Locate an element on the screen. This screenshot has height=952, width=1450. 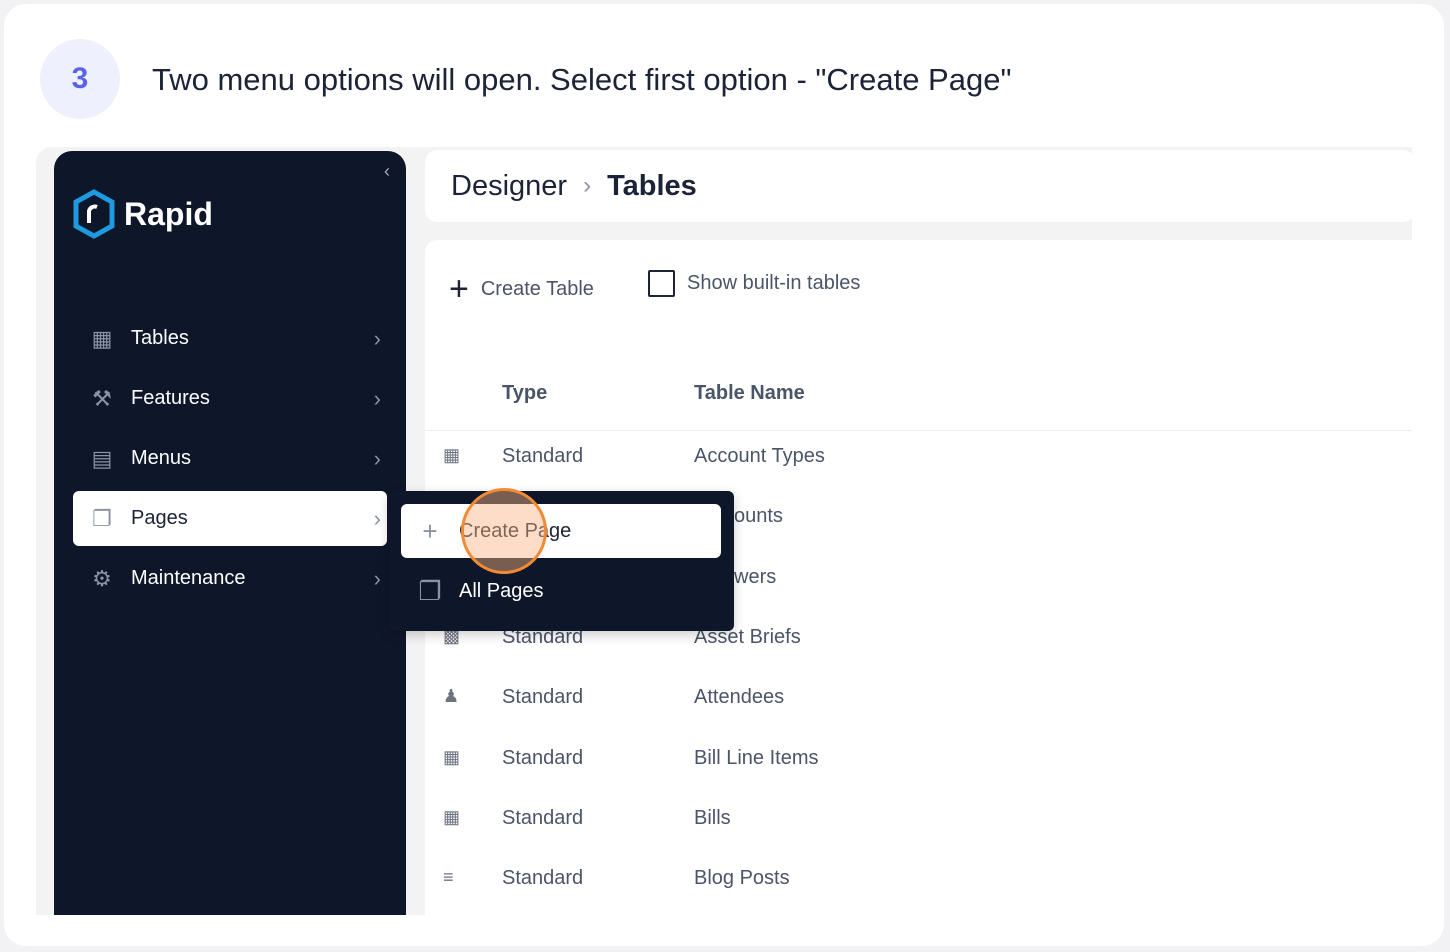
row-table-name: ounts is located at coordinates (758, 516).